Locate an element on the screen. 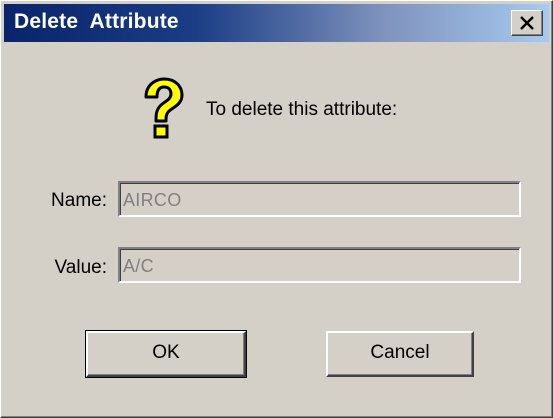 This screenshot has height=418, width=553. ok-button: OK is located at coordinates (166, 354).